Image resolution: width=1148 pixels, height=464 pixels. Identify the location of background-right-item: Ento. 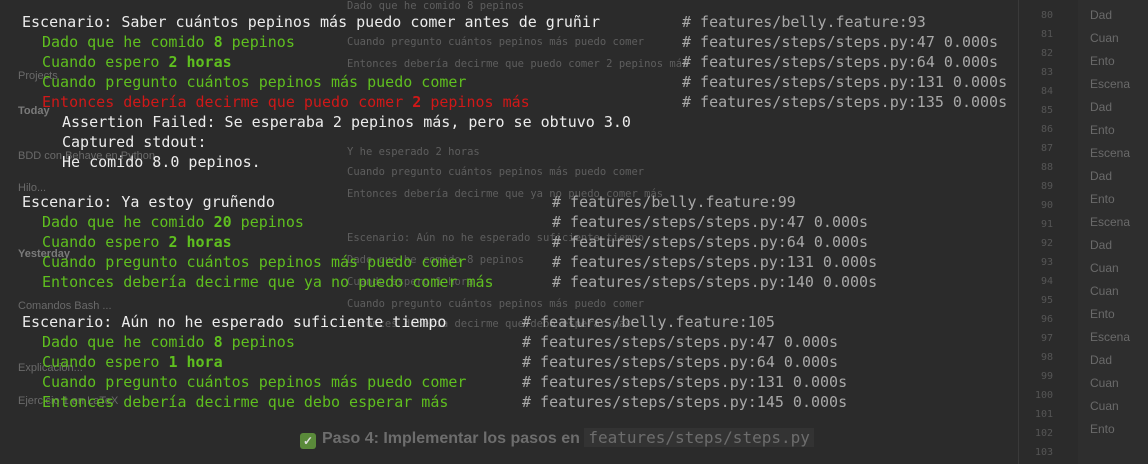
(1102, 429).